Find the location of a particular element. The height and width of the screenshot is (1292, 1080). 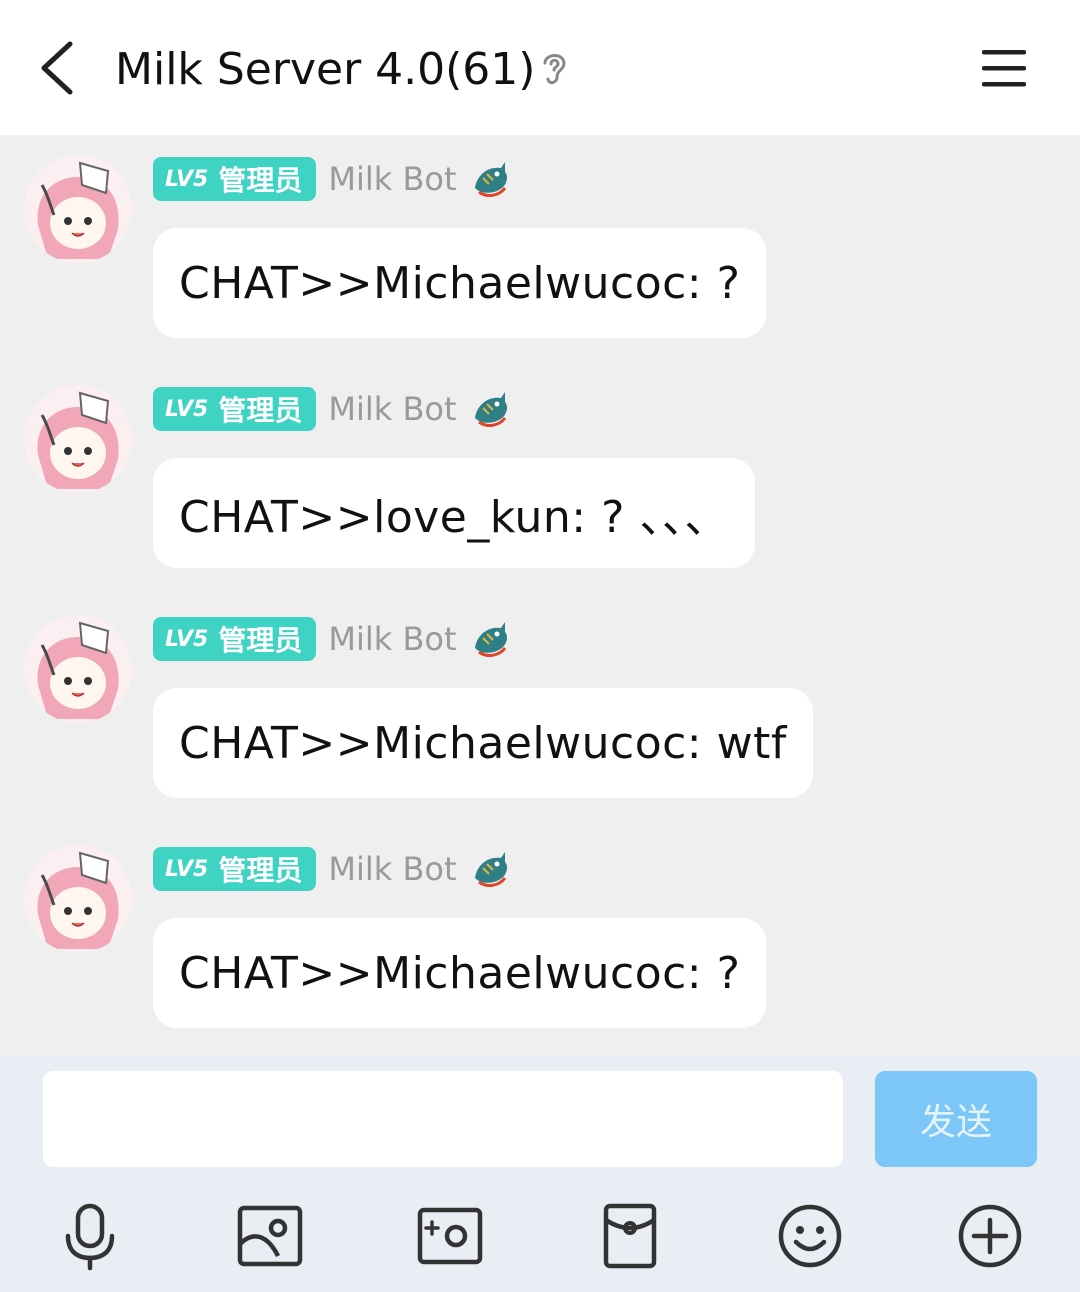

image-button is located at coordinates (270, 1236).